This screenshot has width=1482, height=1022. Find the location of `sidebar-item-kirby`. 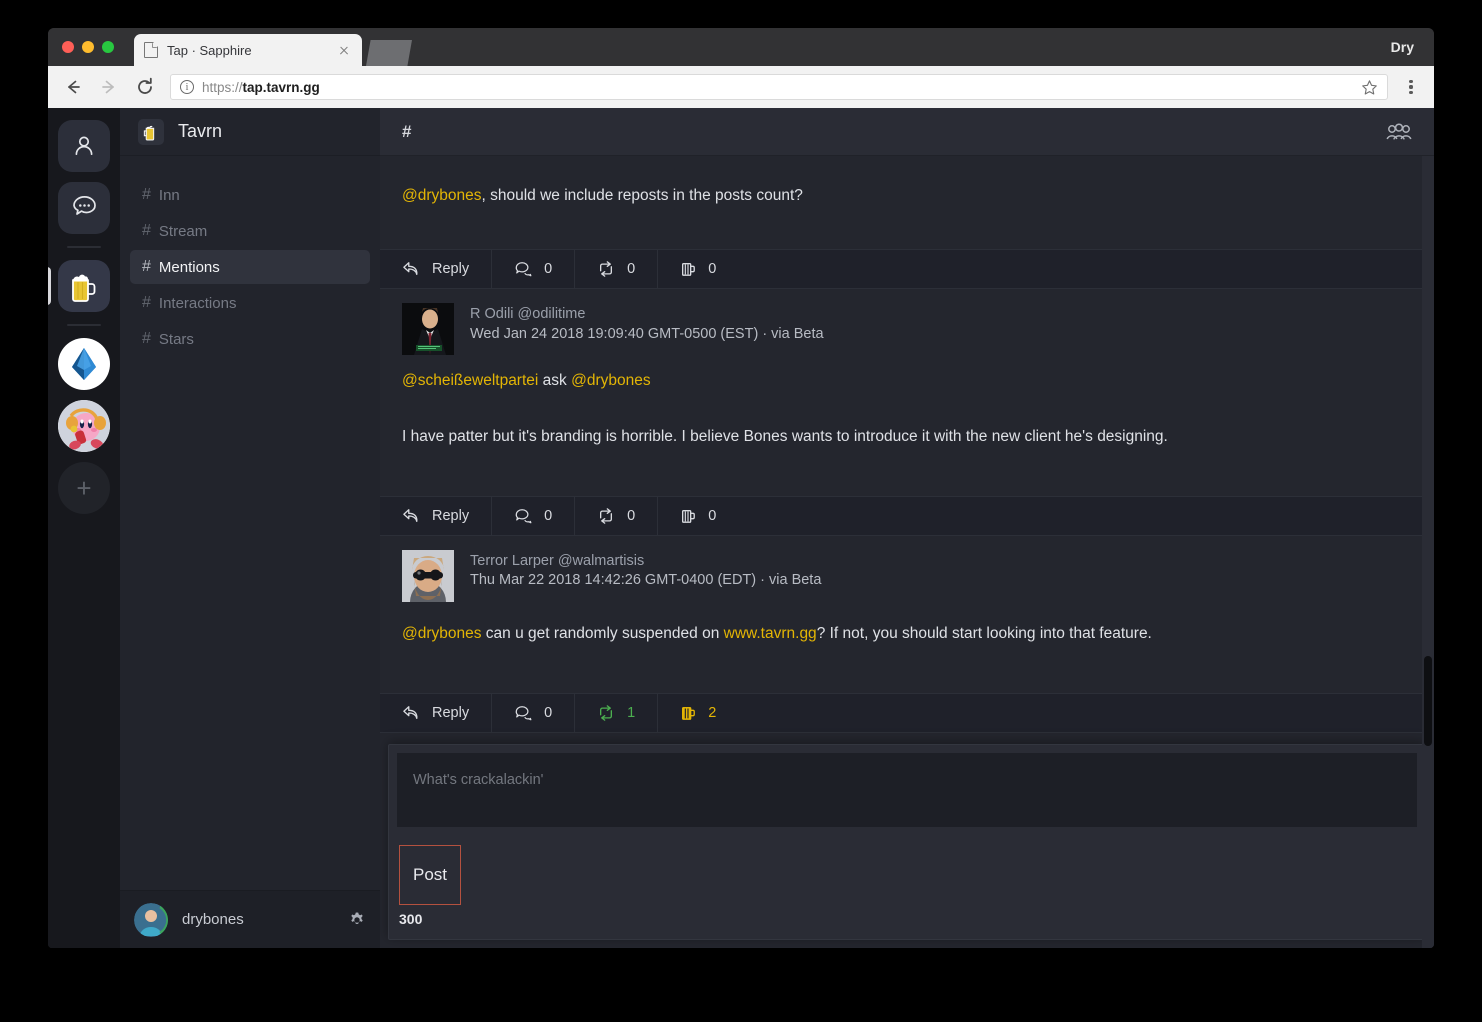

sidebar-item-kirby is located at coordinates (84, 426).